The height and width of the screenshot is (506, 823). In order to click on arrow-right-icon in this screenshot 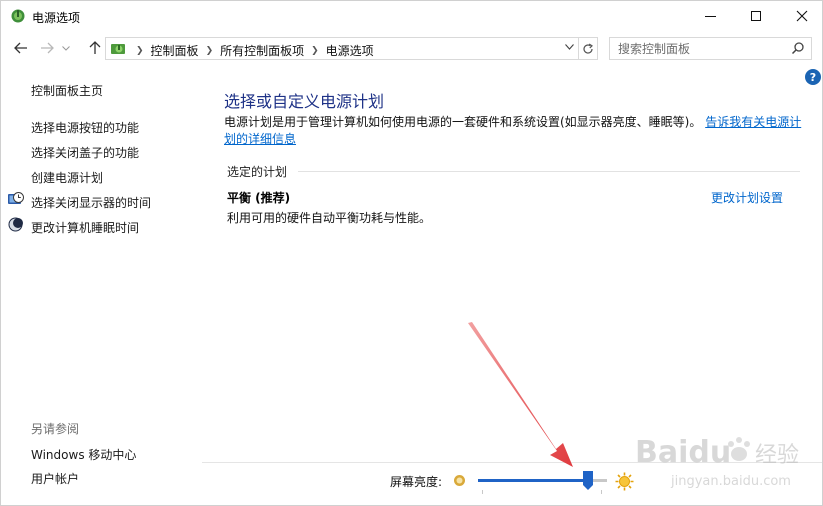, I will do `click(47, 48)`.